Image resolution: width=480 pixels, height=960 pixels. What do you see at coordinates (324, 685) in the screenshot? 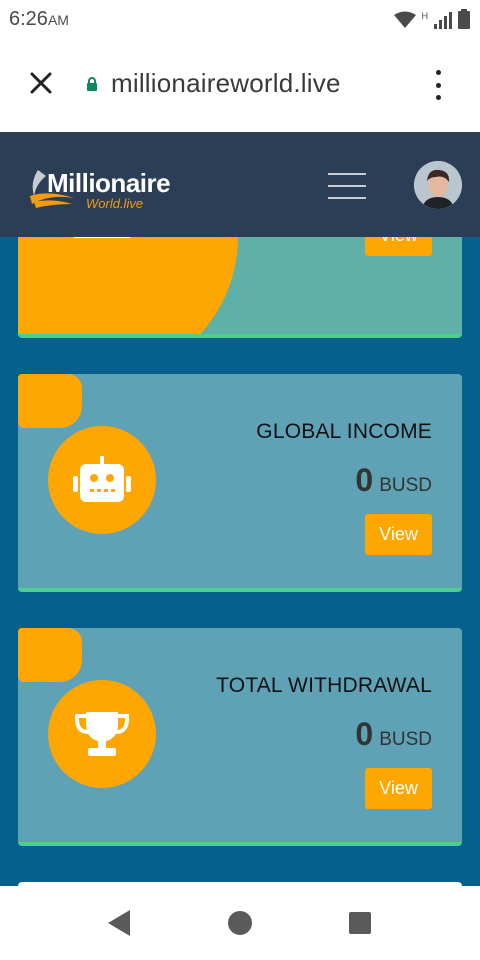
I see `card-title: TOTAL WITHDRAWAL` at bounding box center [324, 685].